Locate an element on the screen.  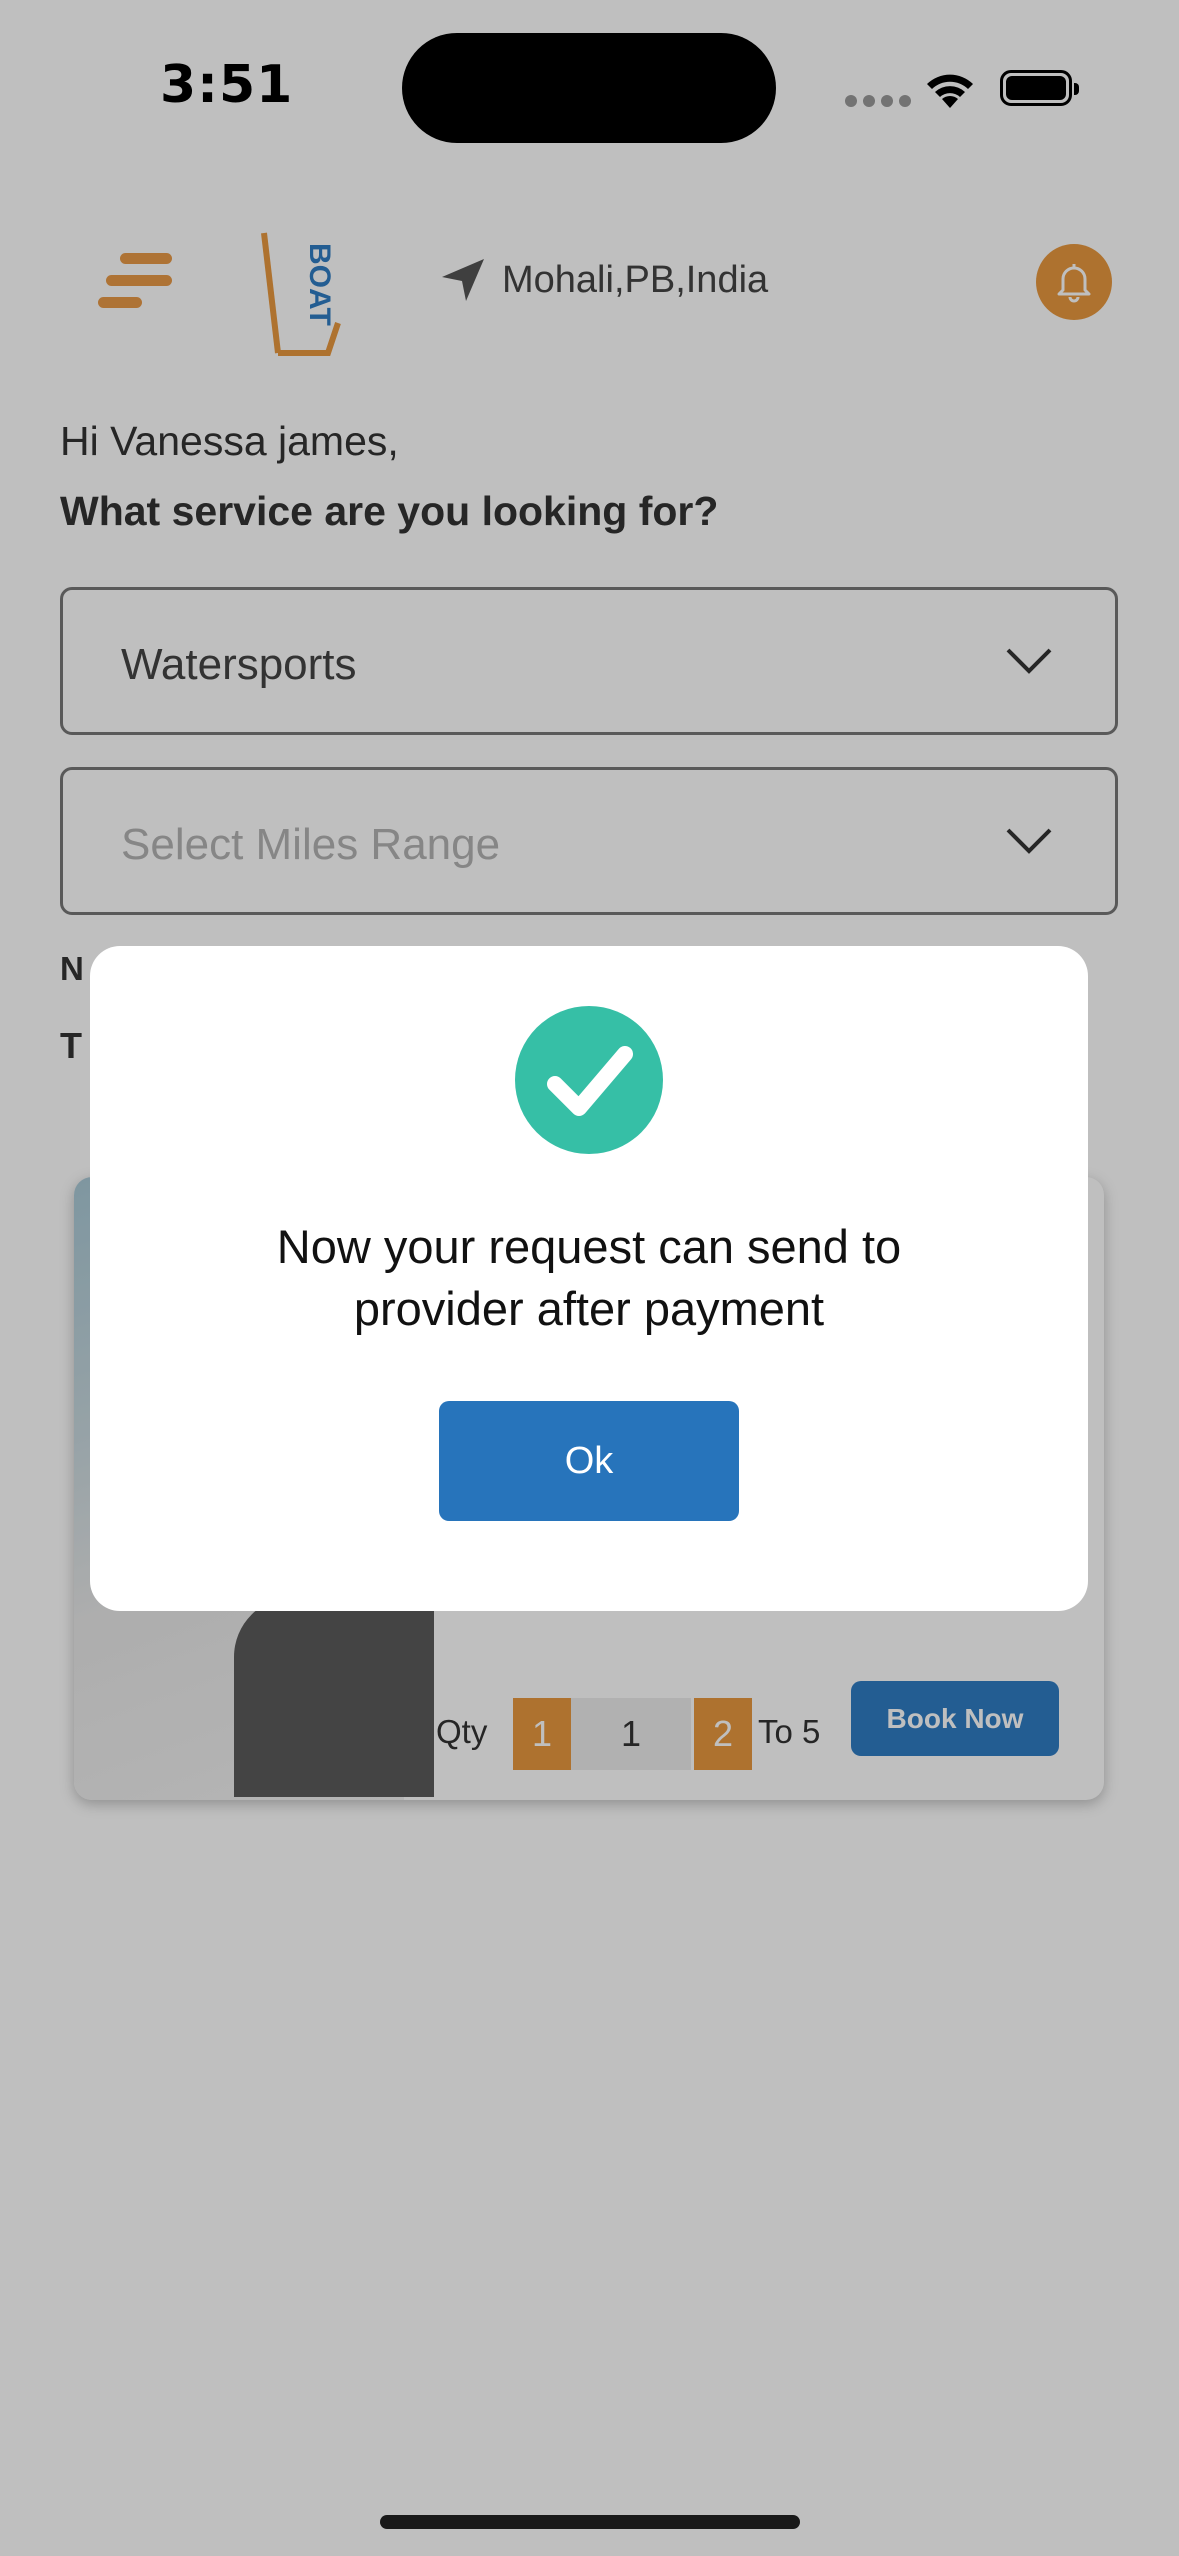
dialog-message-line1: Now your request can send to is located at coordinates (589, 1246).